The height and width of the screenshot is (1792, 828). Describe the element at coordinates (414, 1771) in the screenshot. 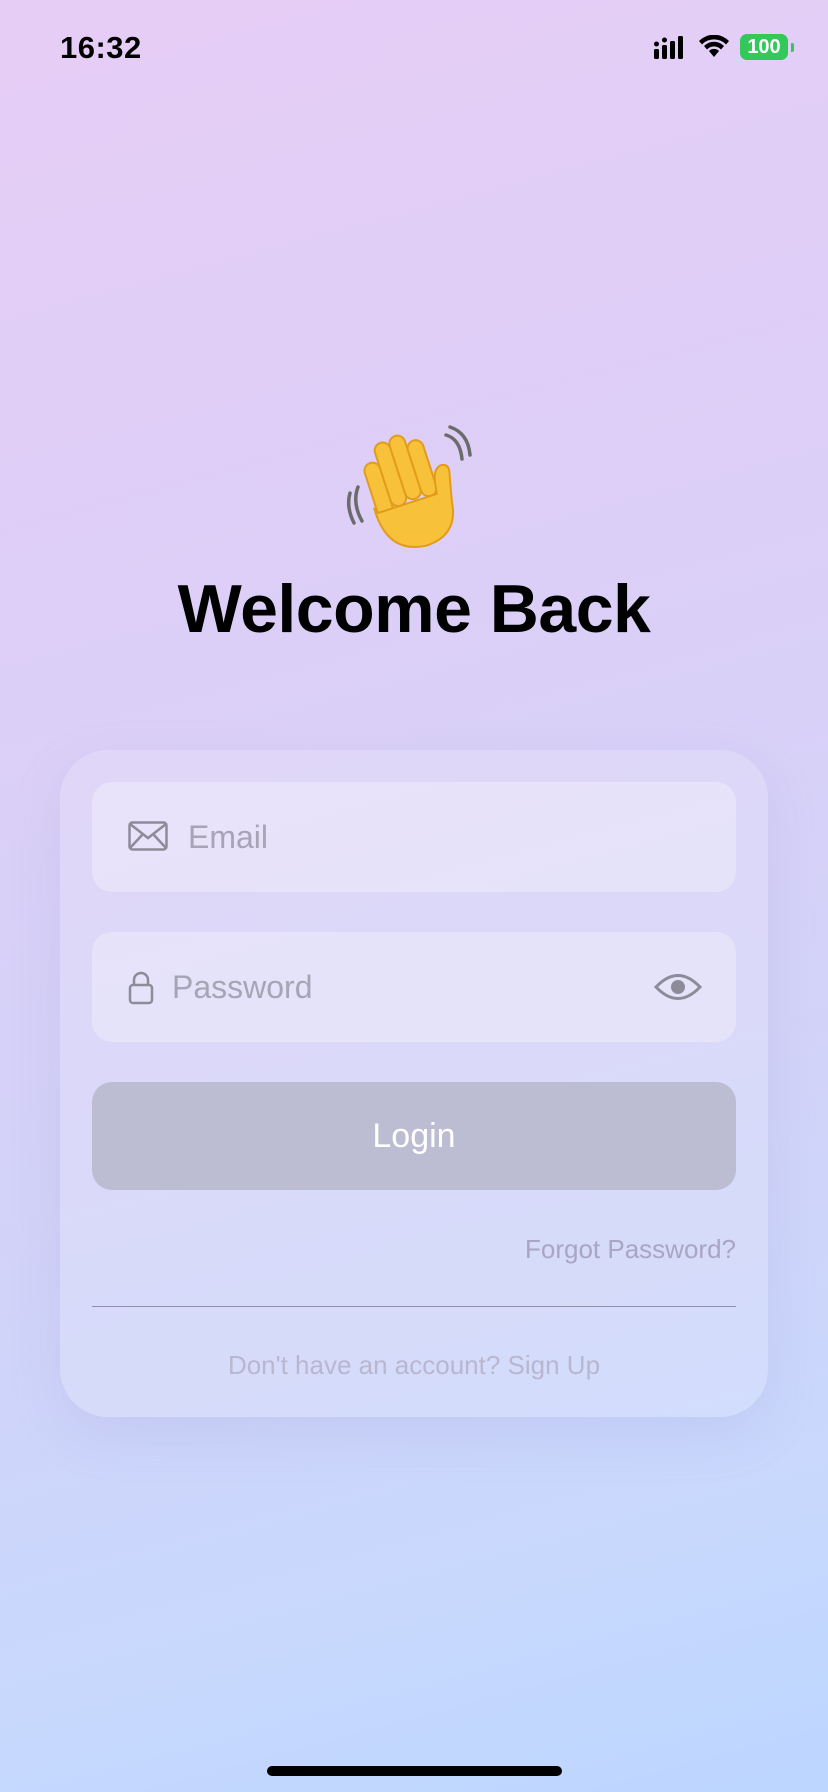

I see `home-indicator` at that location.